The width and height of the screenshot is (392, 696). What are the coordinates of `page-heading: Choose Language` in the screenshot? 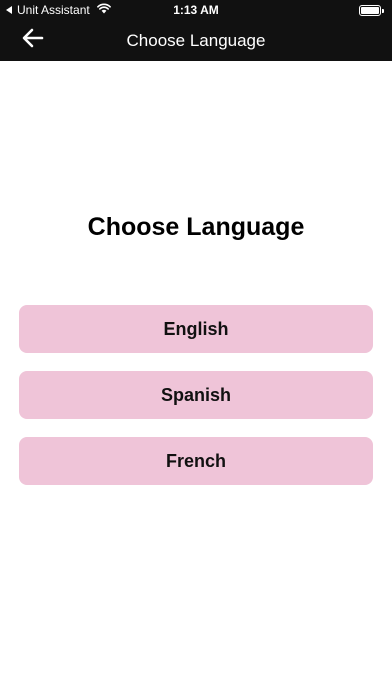 It's located at (196, 227).